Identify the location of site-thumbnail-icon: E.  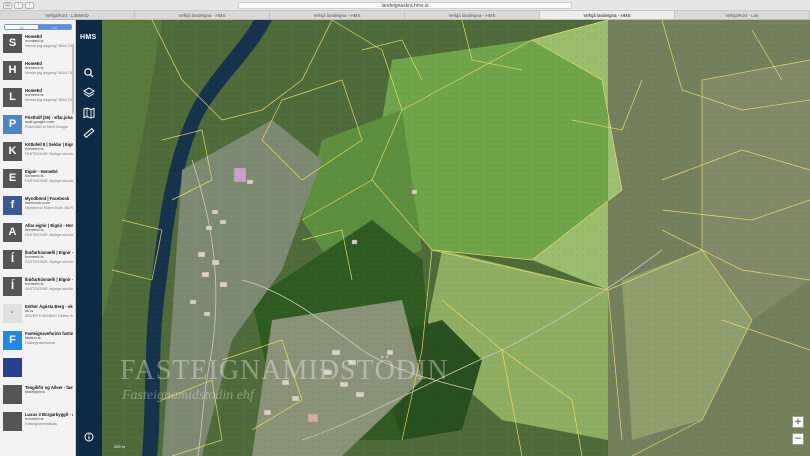
(12, 178).